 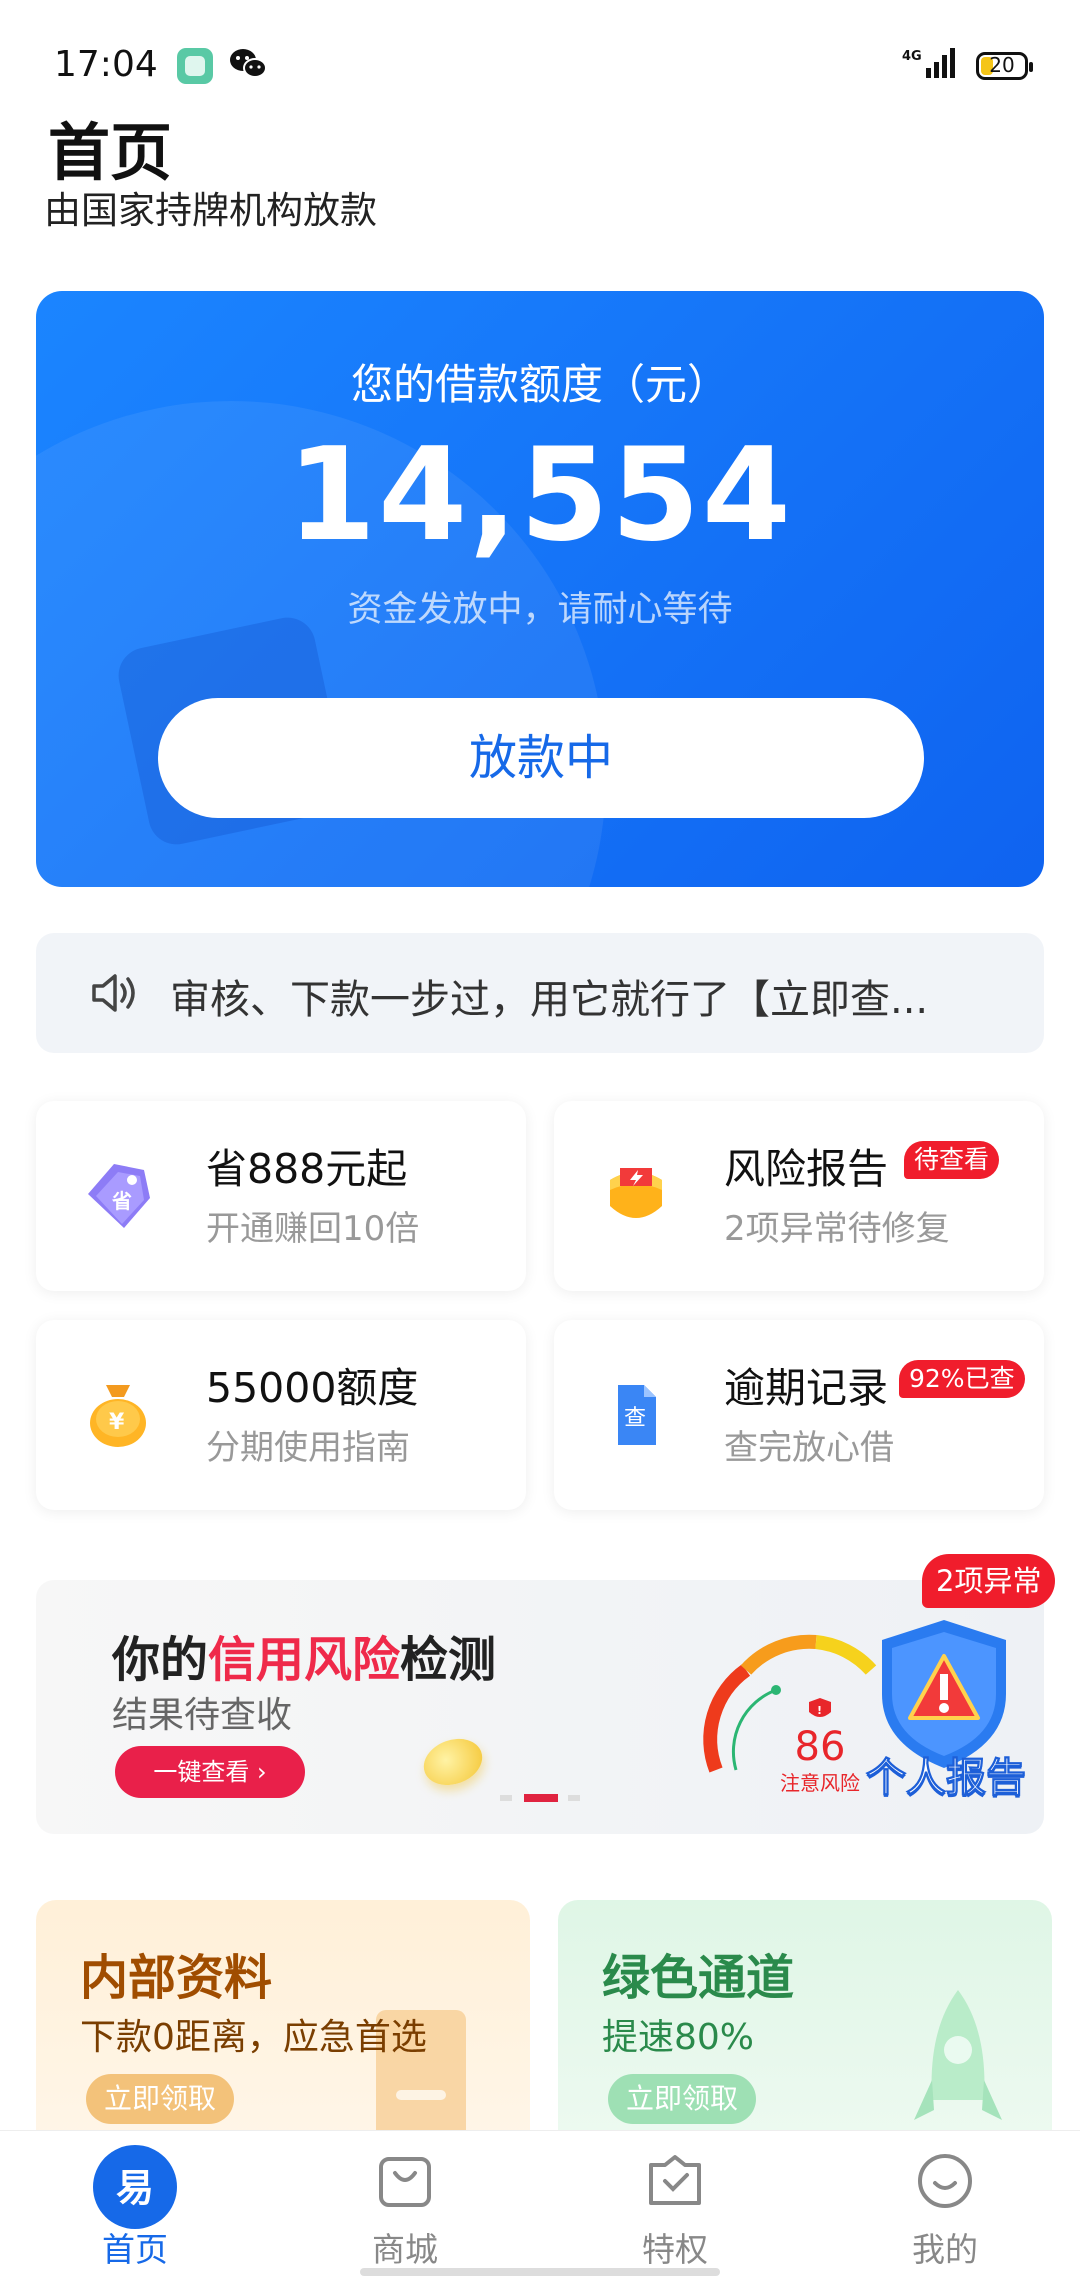 What do you see at coordinates (962, 1379) in the screenshot?
I see `status-badge: 92%已查` at bounding box center [962, 1379].